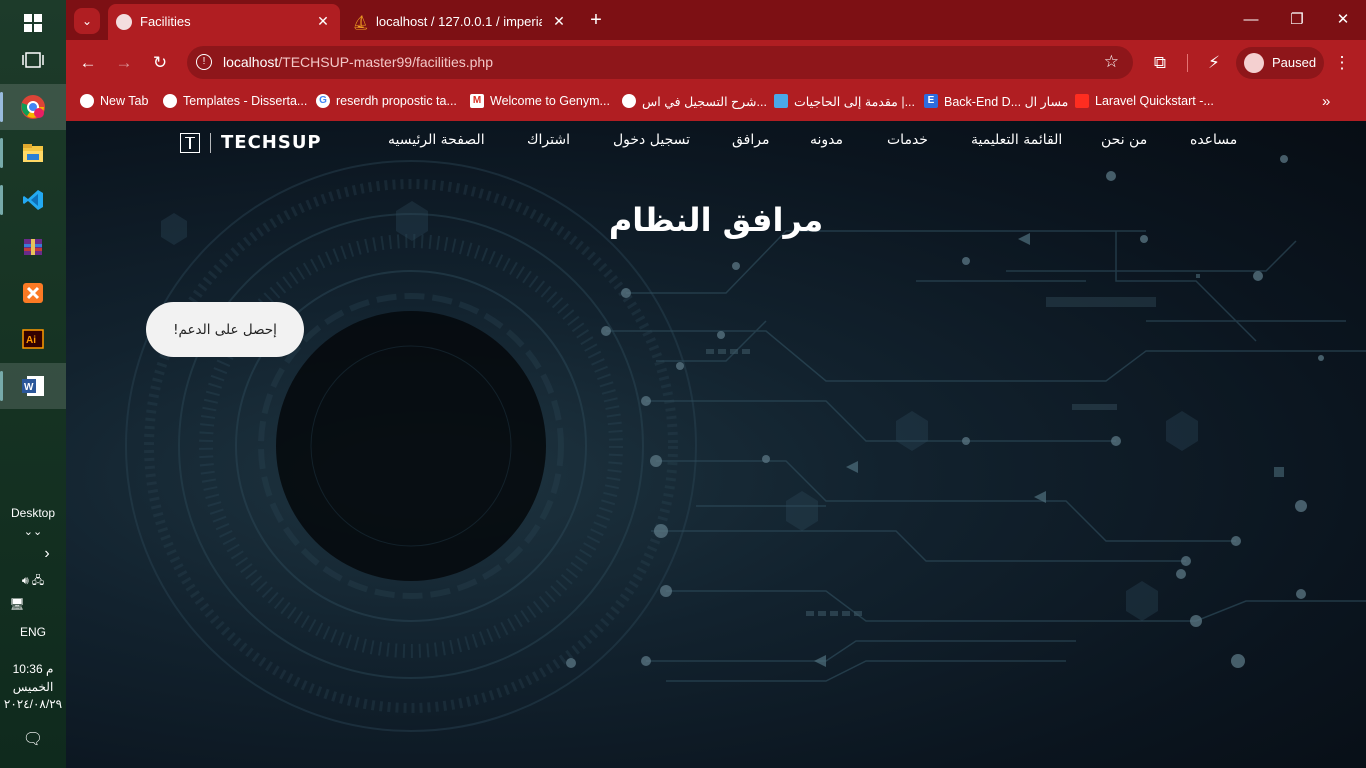  What do you see at coordinates (271, 142) in the screenshot?
I see `logo-text: TECHSUP` at bounding box center [271, 142].